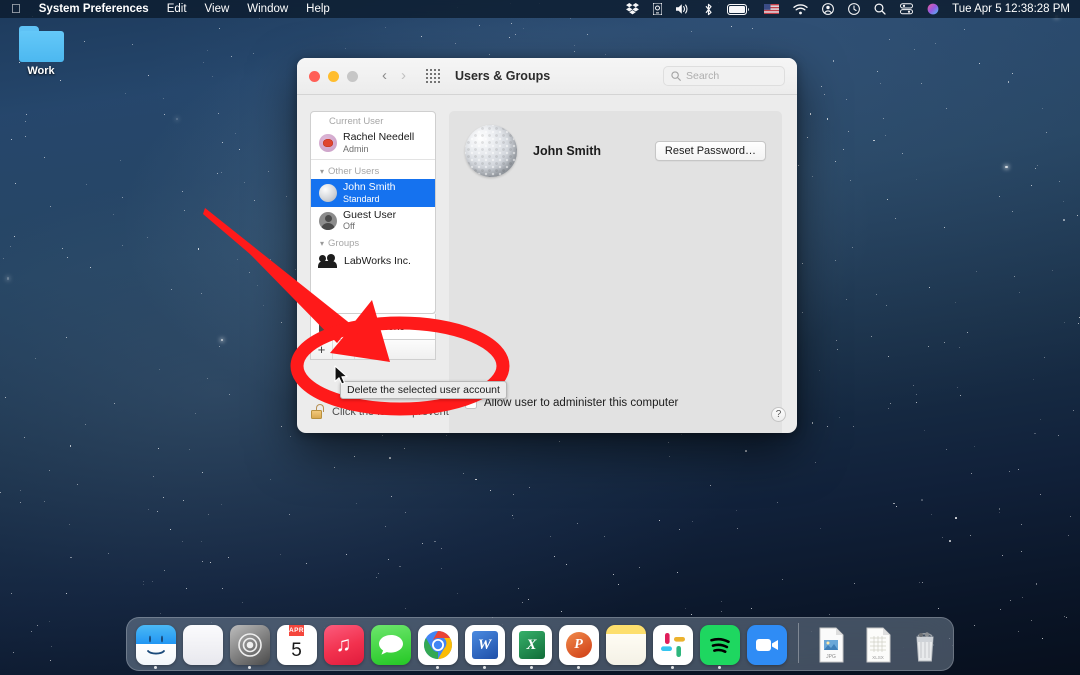 The image size is (1080, 675). What do you see at coordinates (632, 9) in the screenshot?
I see `dropbox-icon` at bounding box center [632, 9].